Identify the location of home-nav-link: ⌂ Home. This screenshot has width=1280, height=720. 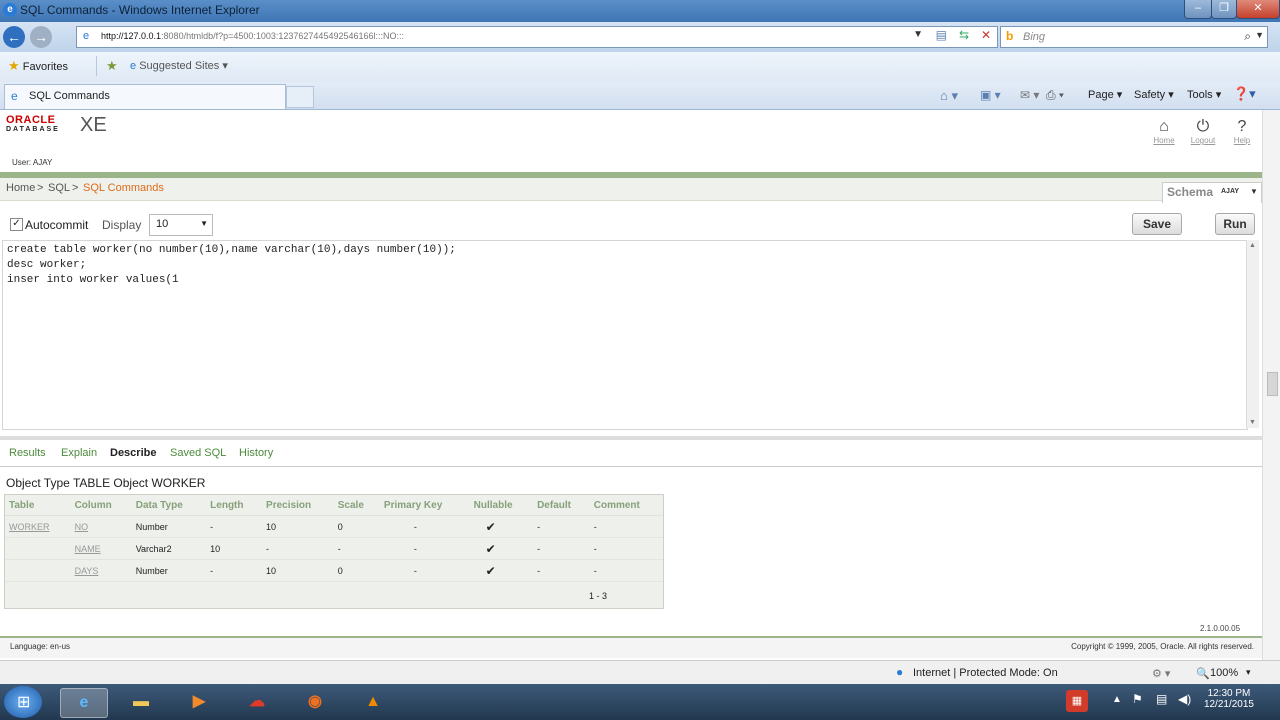
(1164, 131).